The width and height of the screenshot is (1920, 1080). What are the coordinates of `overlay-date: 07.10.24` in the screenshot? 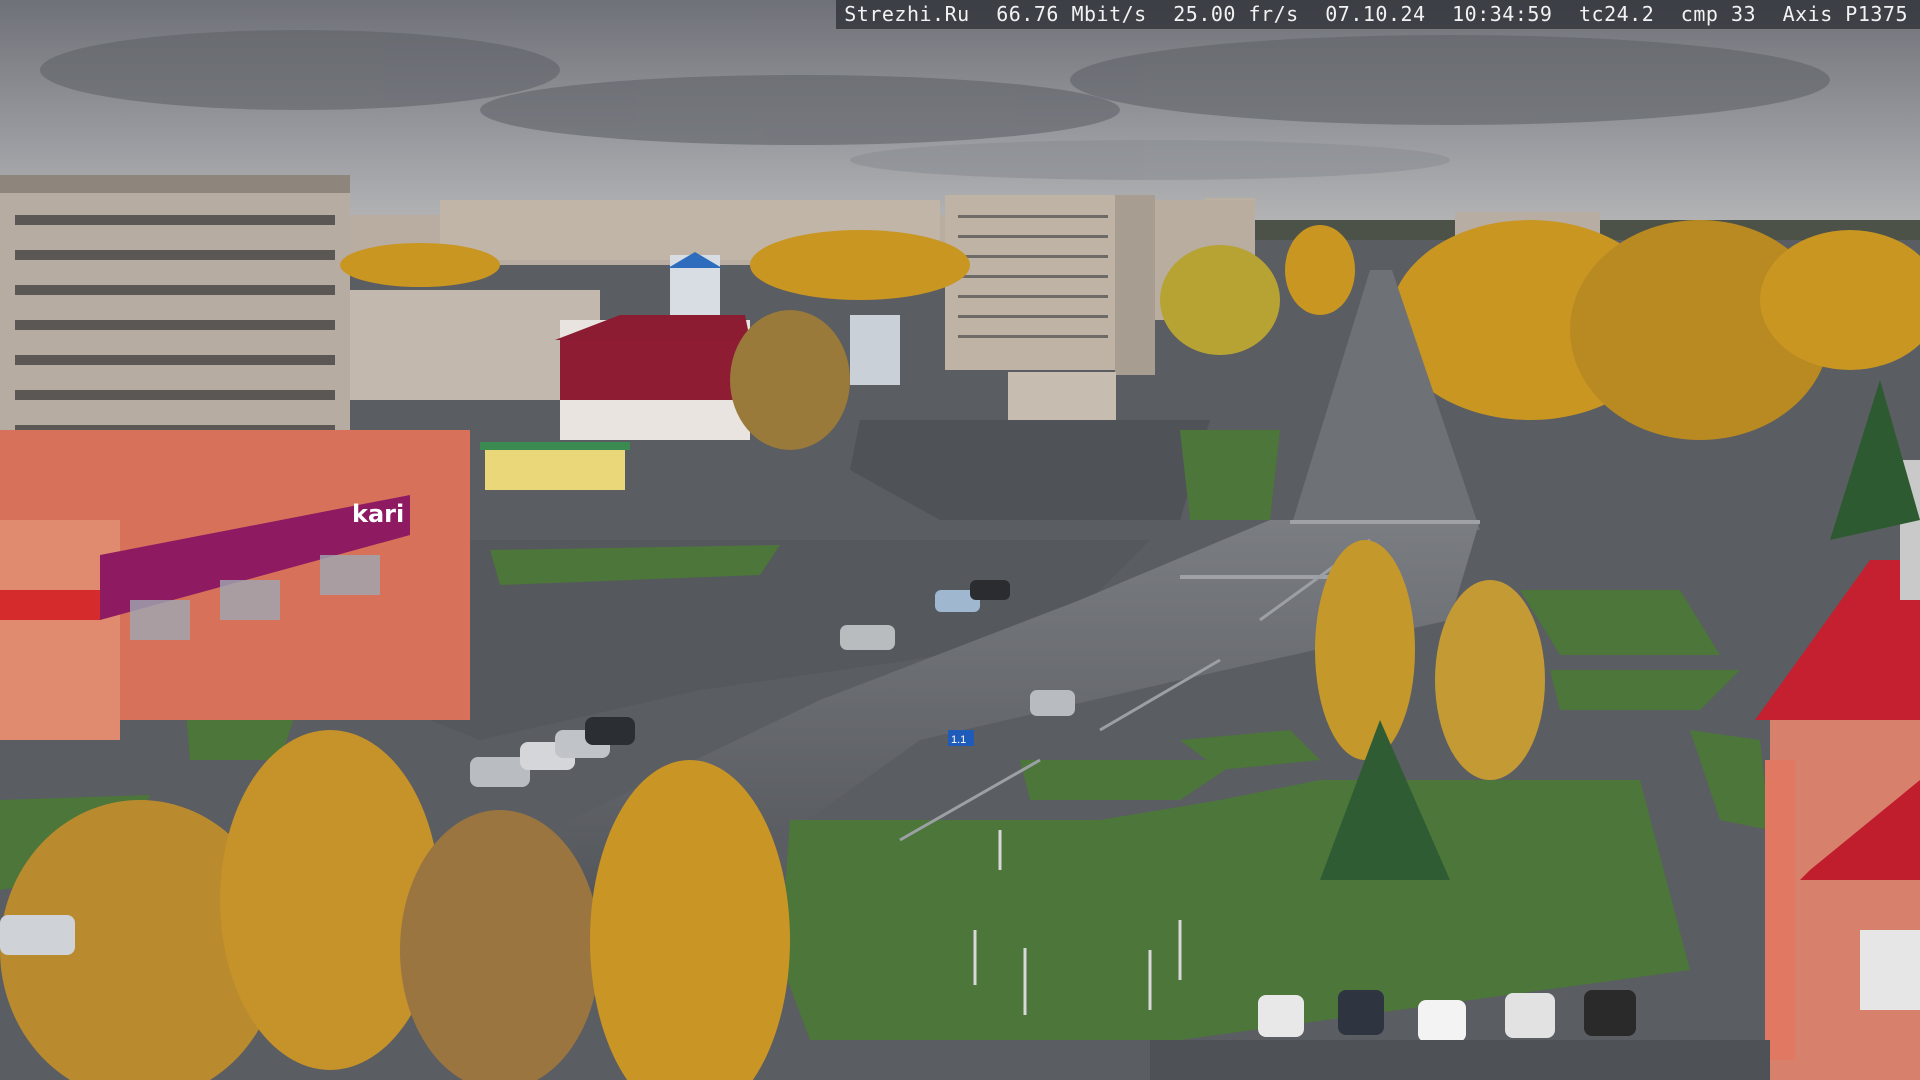 It's located at (1375, 14).